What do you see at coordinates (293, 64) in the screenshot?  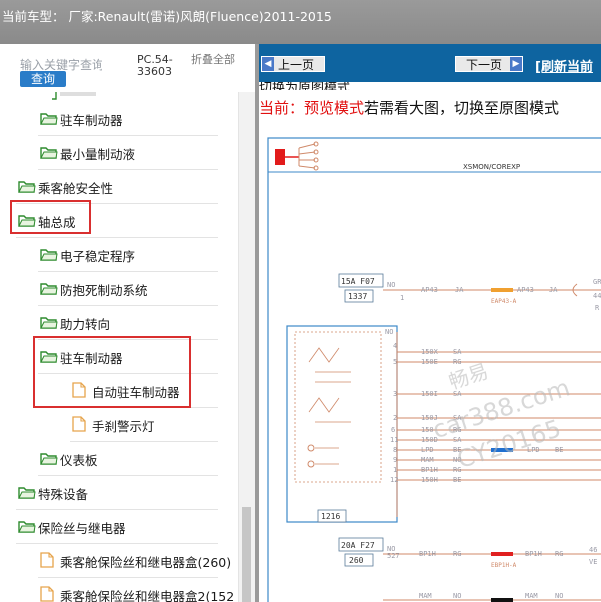 I see `prev-page-button: ◀ 上一页` at bounding box center [293, 64].